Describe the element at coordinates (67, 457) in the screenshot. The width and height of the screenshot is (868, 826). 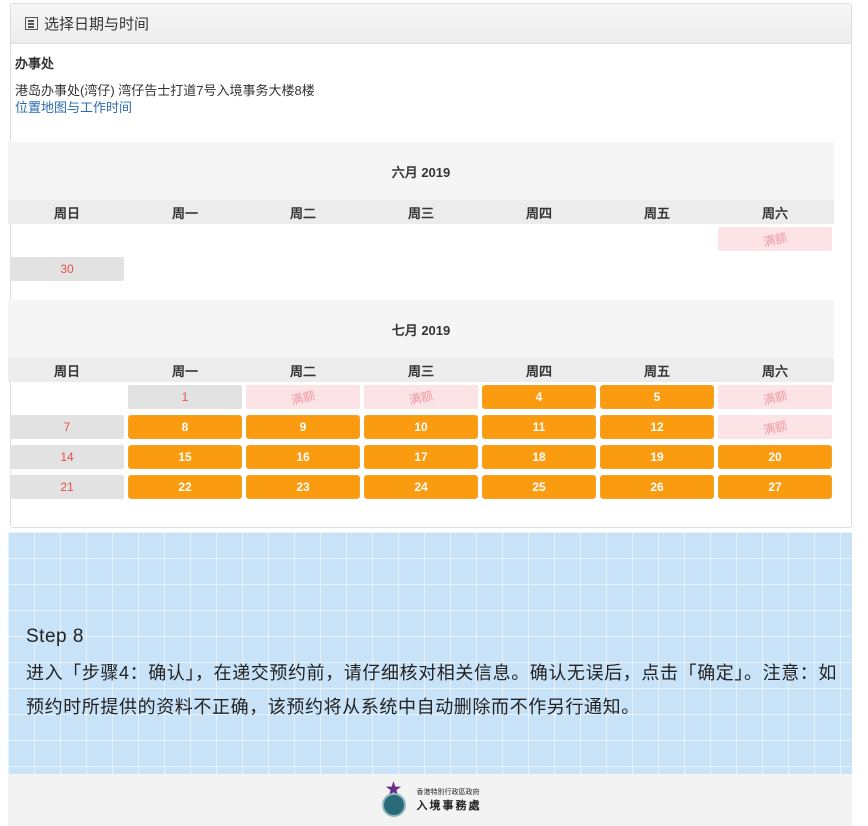
I see `date-unavailable-cell: 14` at that location.